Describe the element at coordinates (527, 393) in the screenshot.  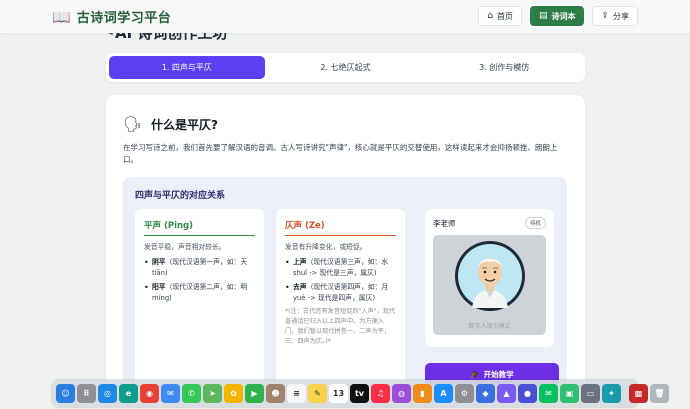
I see `app-indigo-icon: ●` at that location.